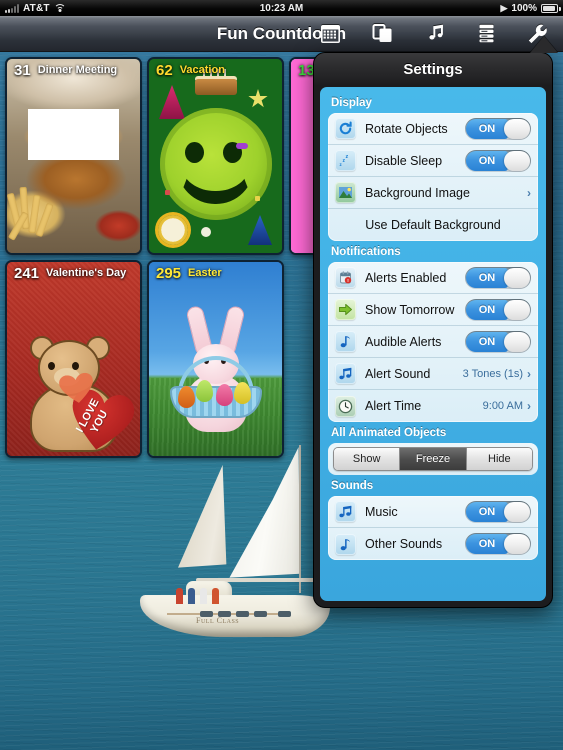 This screenshot has height=750, width=563. Describe the element at coordinates (300, 519) in the screenshot. I see `mast` at that location.